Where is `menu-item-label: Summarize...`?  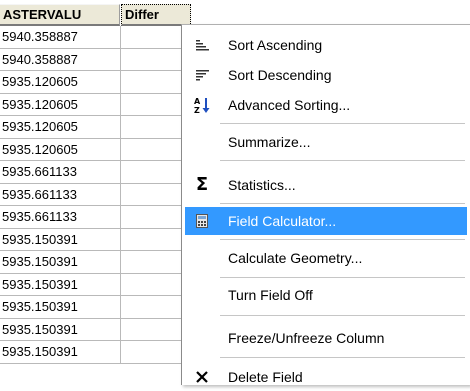
menu-item-label: Summarize... is located at coordinates (269, 142).